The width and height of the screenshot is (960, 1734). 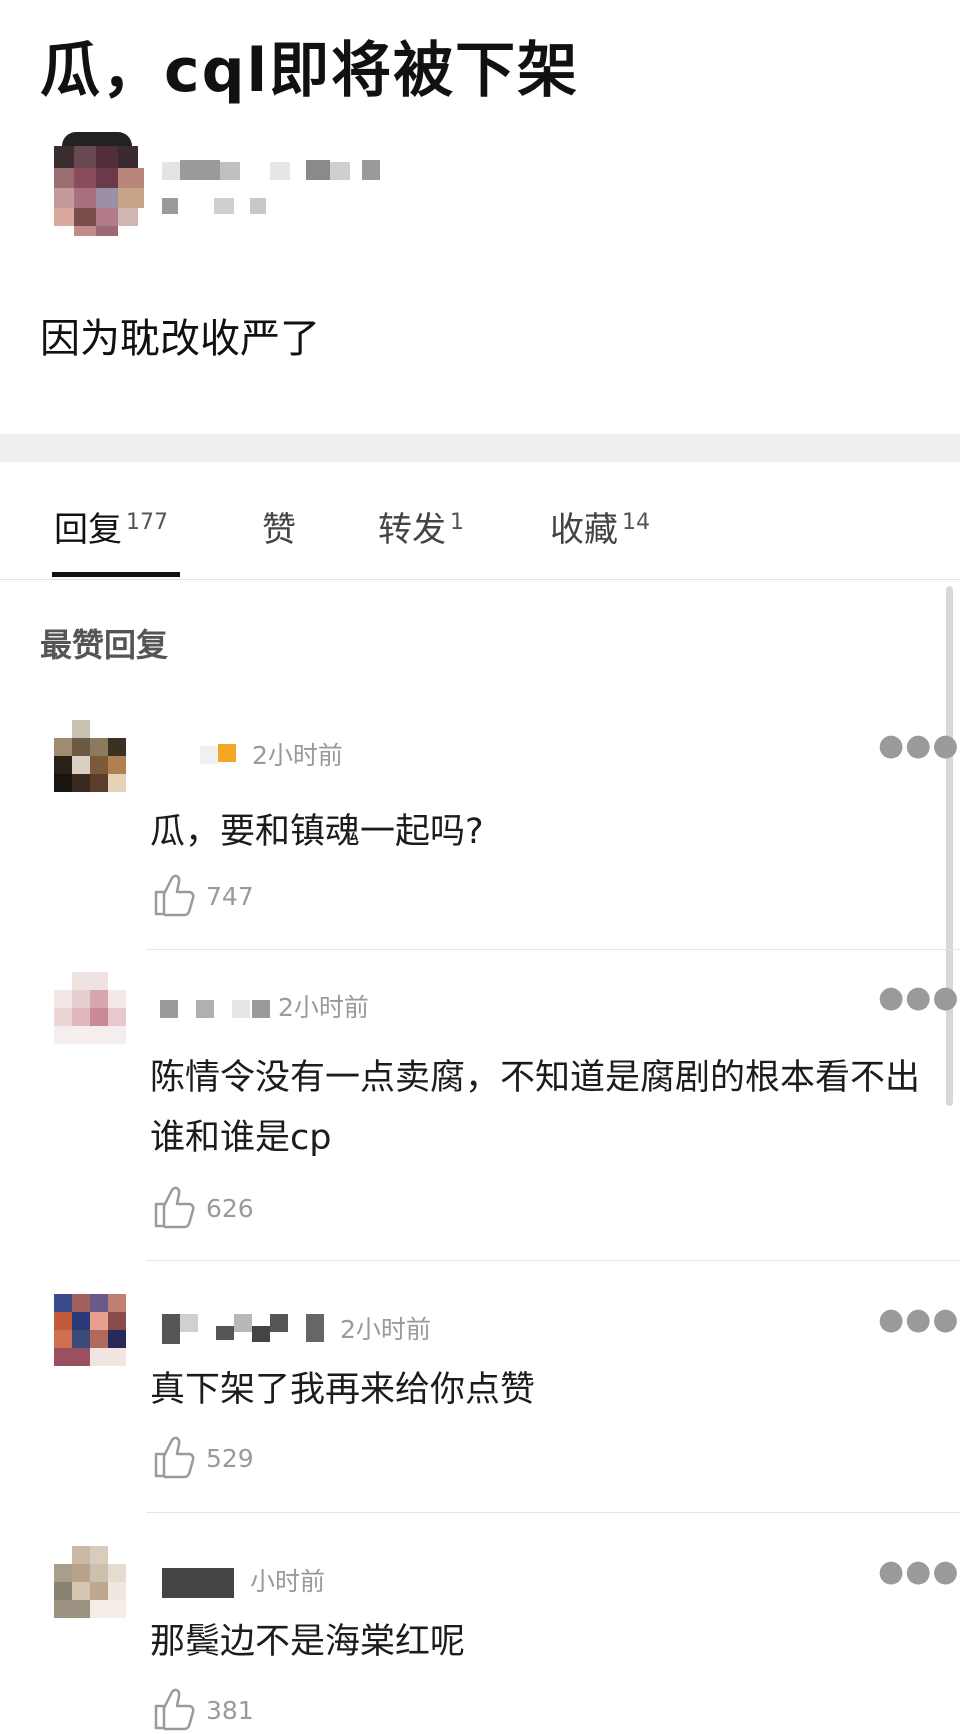 I want to click on comment-text: 瓜，要和镇魂一起吗?, so click(x=317, y=832).